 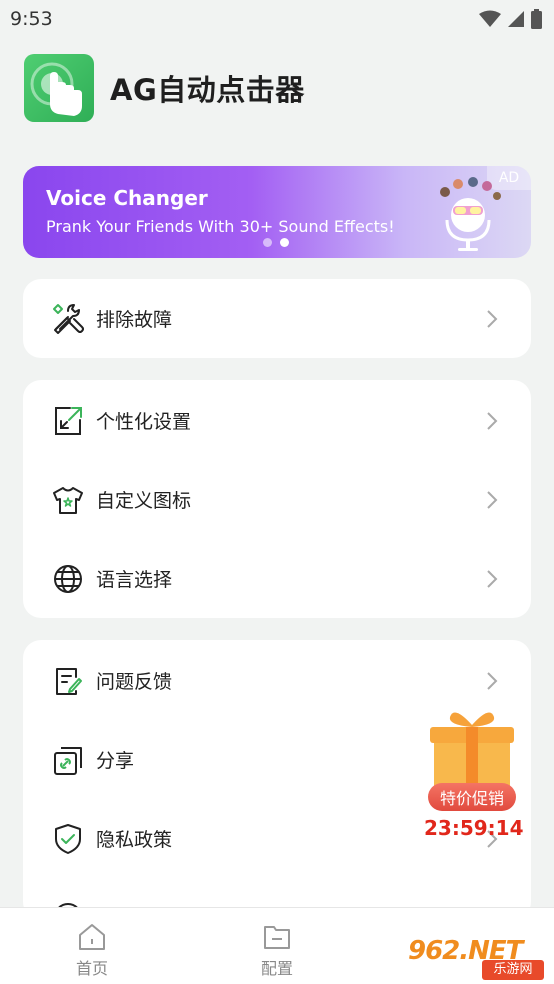 I want to click on signal-icon, so click(x=516, y=19).